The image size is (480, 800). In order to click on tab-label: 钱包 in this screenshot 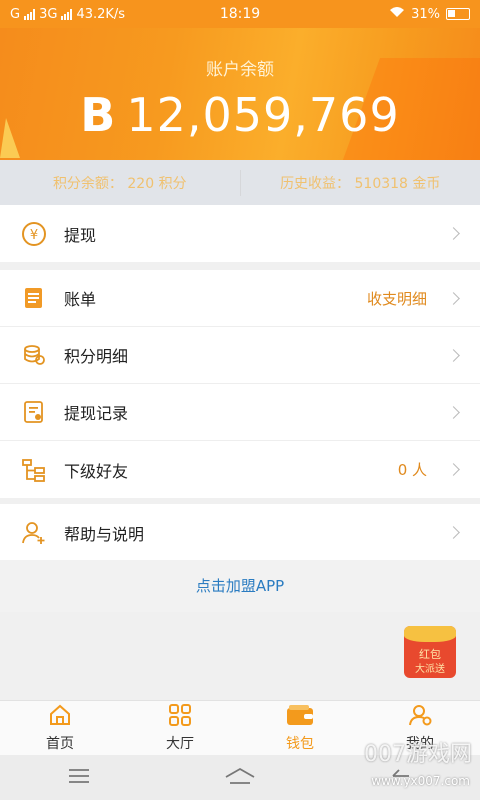, I will do `click(300, 743)`.